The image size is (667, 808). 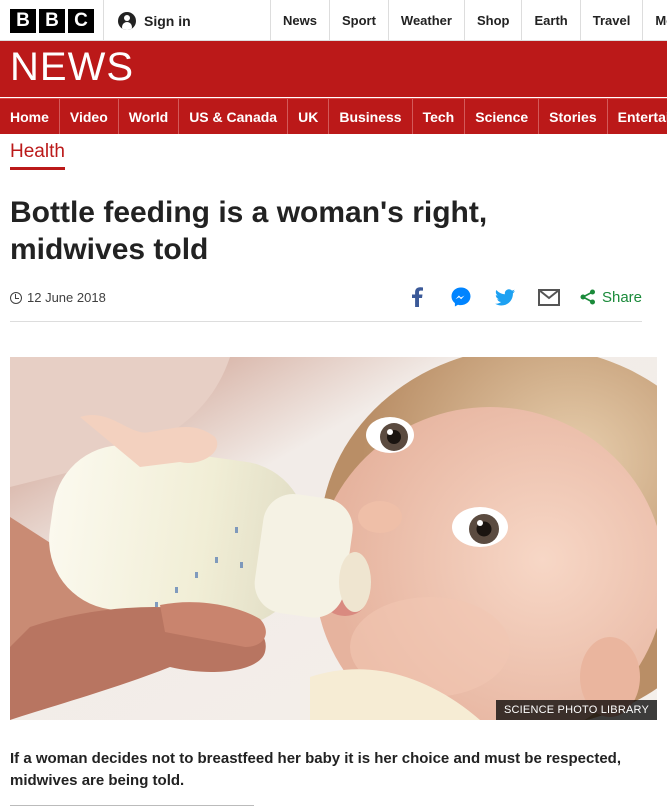 I want to click on section-nav-stories: Stories, so click(x=573, y=116).